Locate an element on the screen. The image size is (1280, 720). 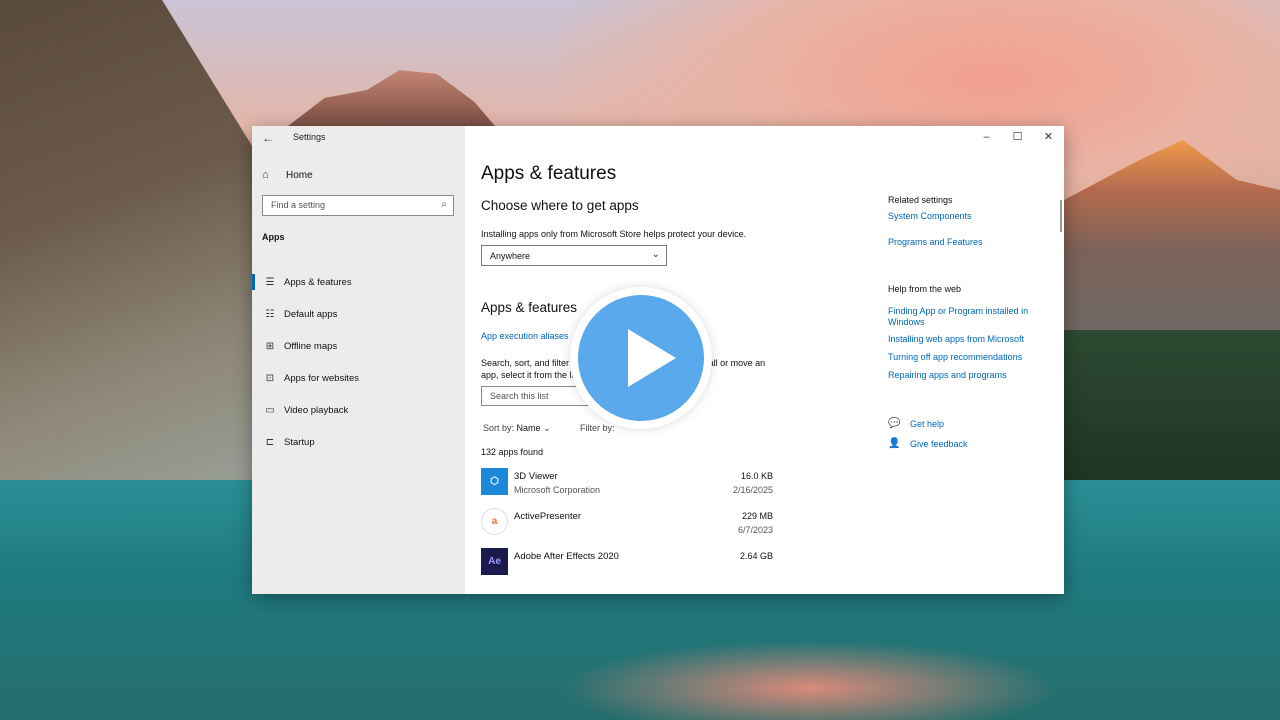
give-feedback-link: 👤 Give feedback is located at coordinates (928, 443).